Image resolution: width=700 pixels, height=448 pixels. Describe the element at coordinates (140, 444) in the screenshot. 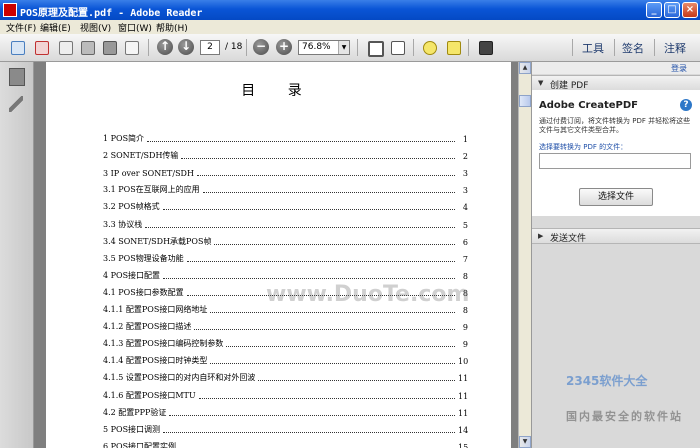

I see `toc-entry-title: 6 POS接口配置实例` at that location.